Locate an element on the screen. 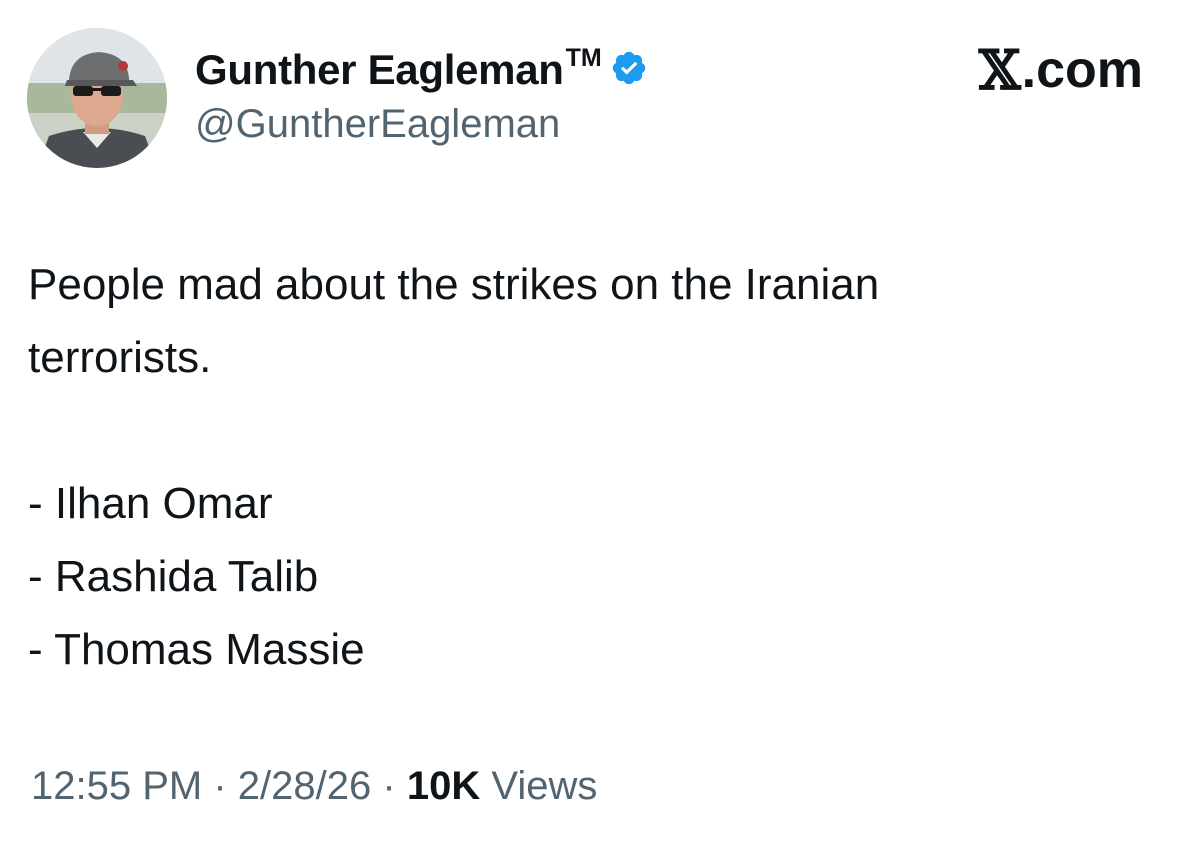 The image size is (1199, 849). author-handle: @GuntherEagleman is located at coordinates (377, 124).